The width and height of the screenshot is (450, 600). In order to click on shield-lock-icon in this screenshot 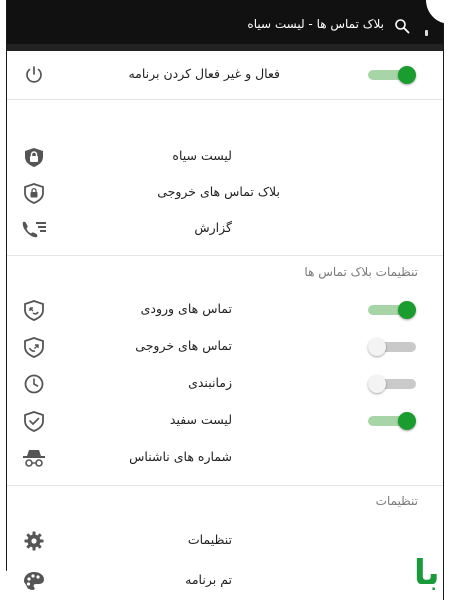, I will do `click(34, 157)`.